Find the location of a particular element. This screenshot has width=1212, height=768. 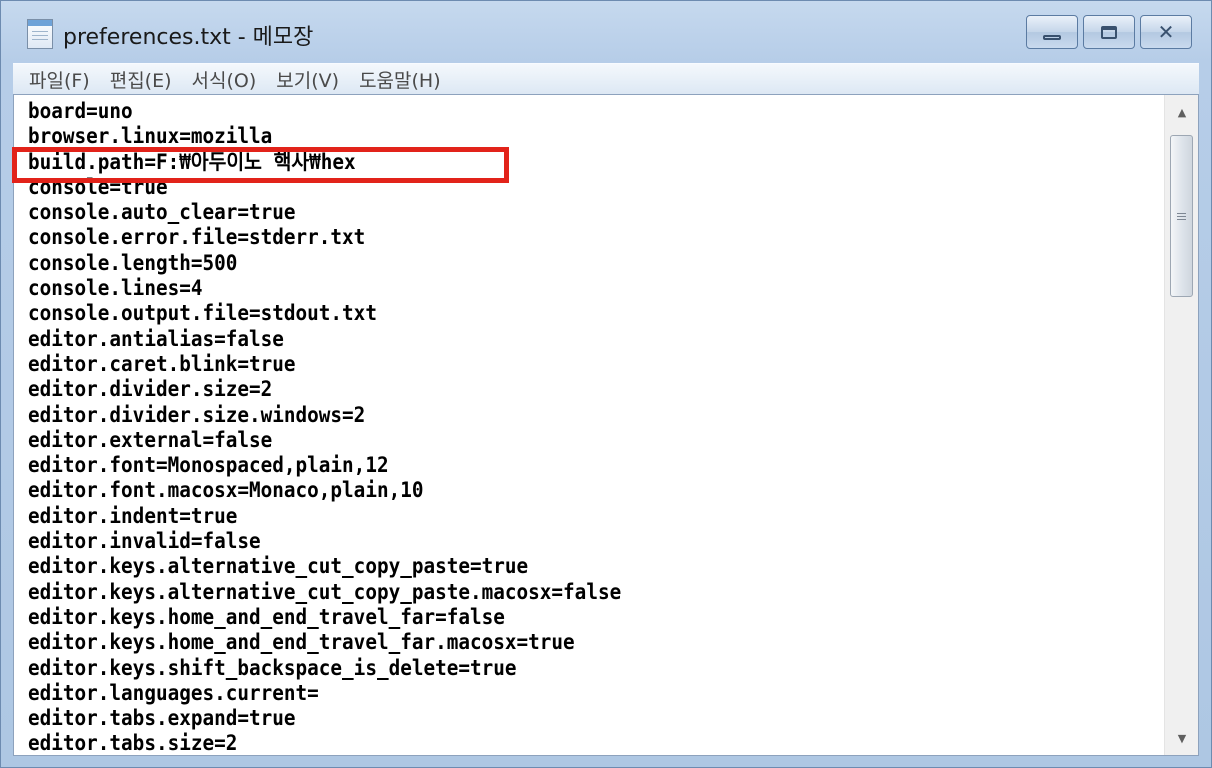

text-line: editor.invalid=false is located at coordinates (144, 541).